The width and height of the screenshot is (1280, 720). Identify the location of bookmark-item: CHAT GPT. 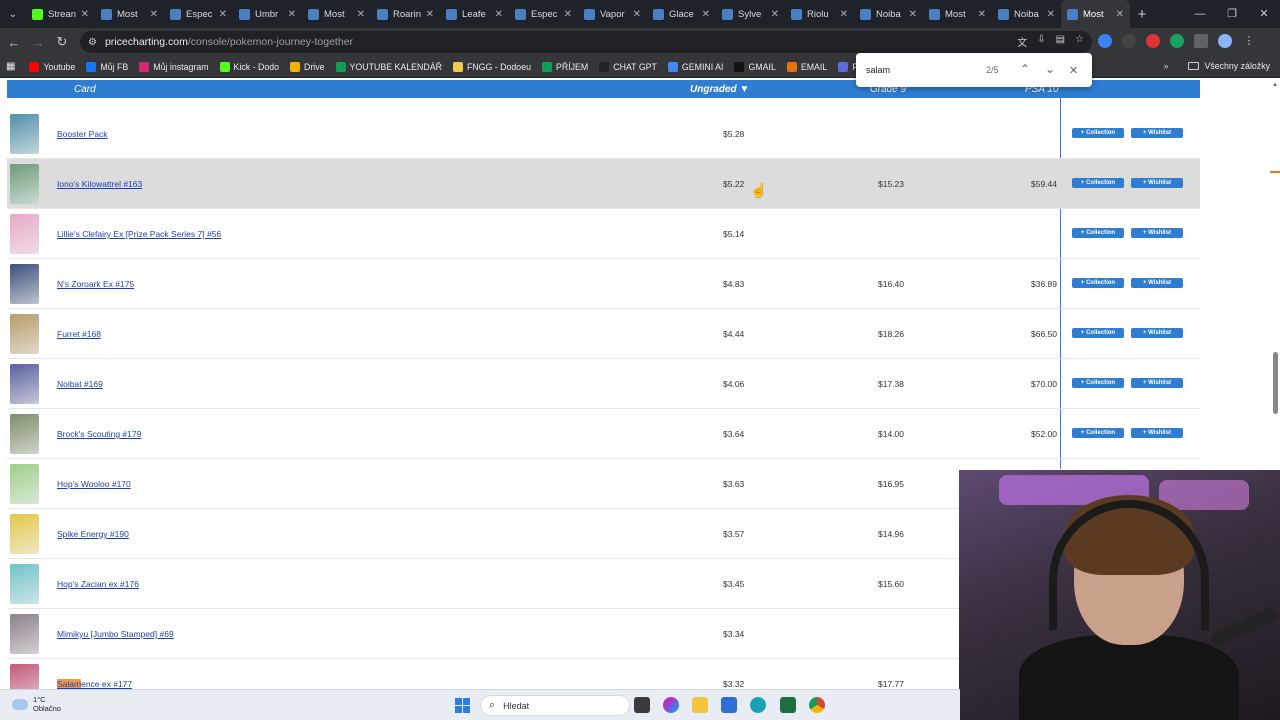
(628, 66).